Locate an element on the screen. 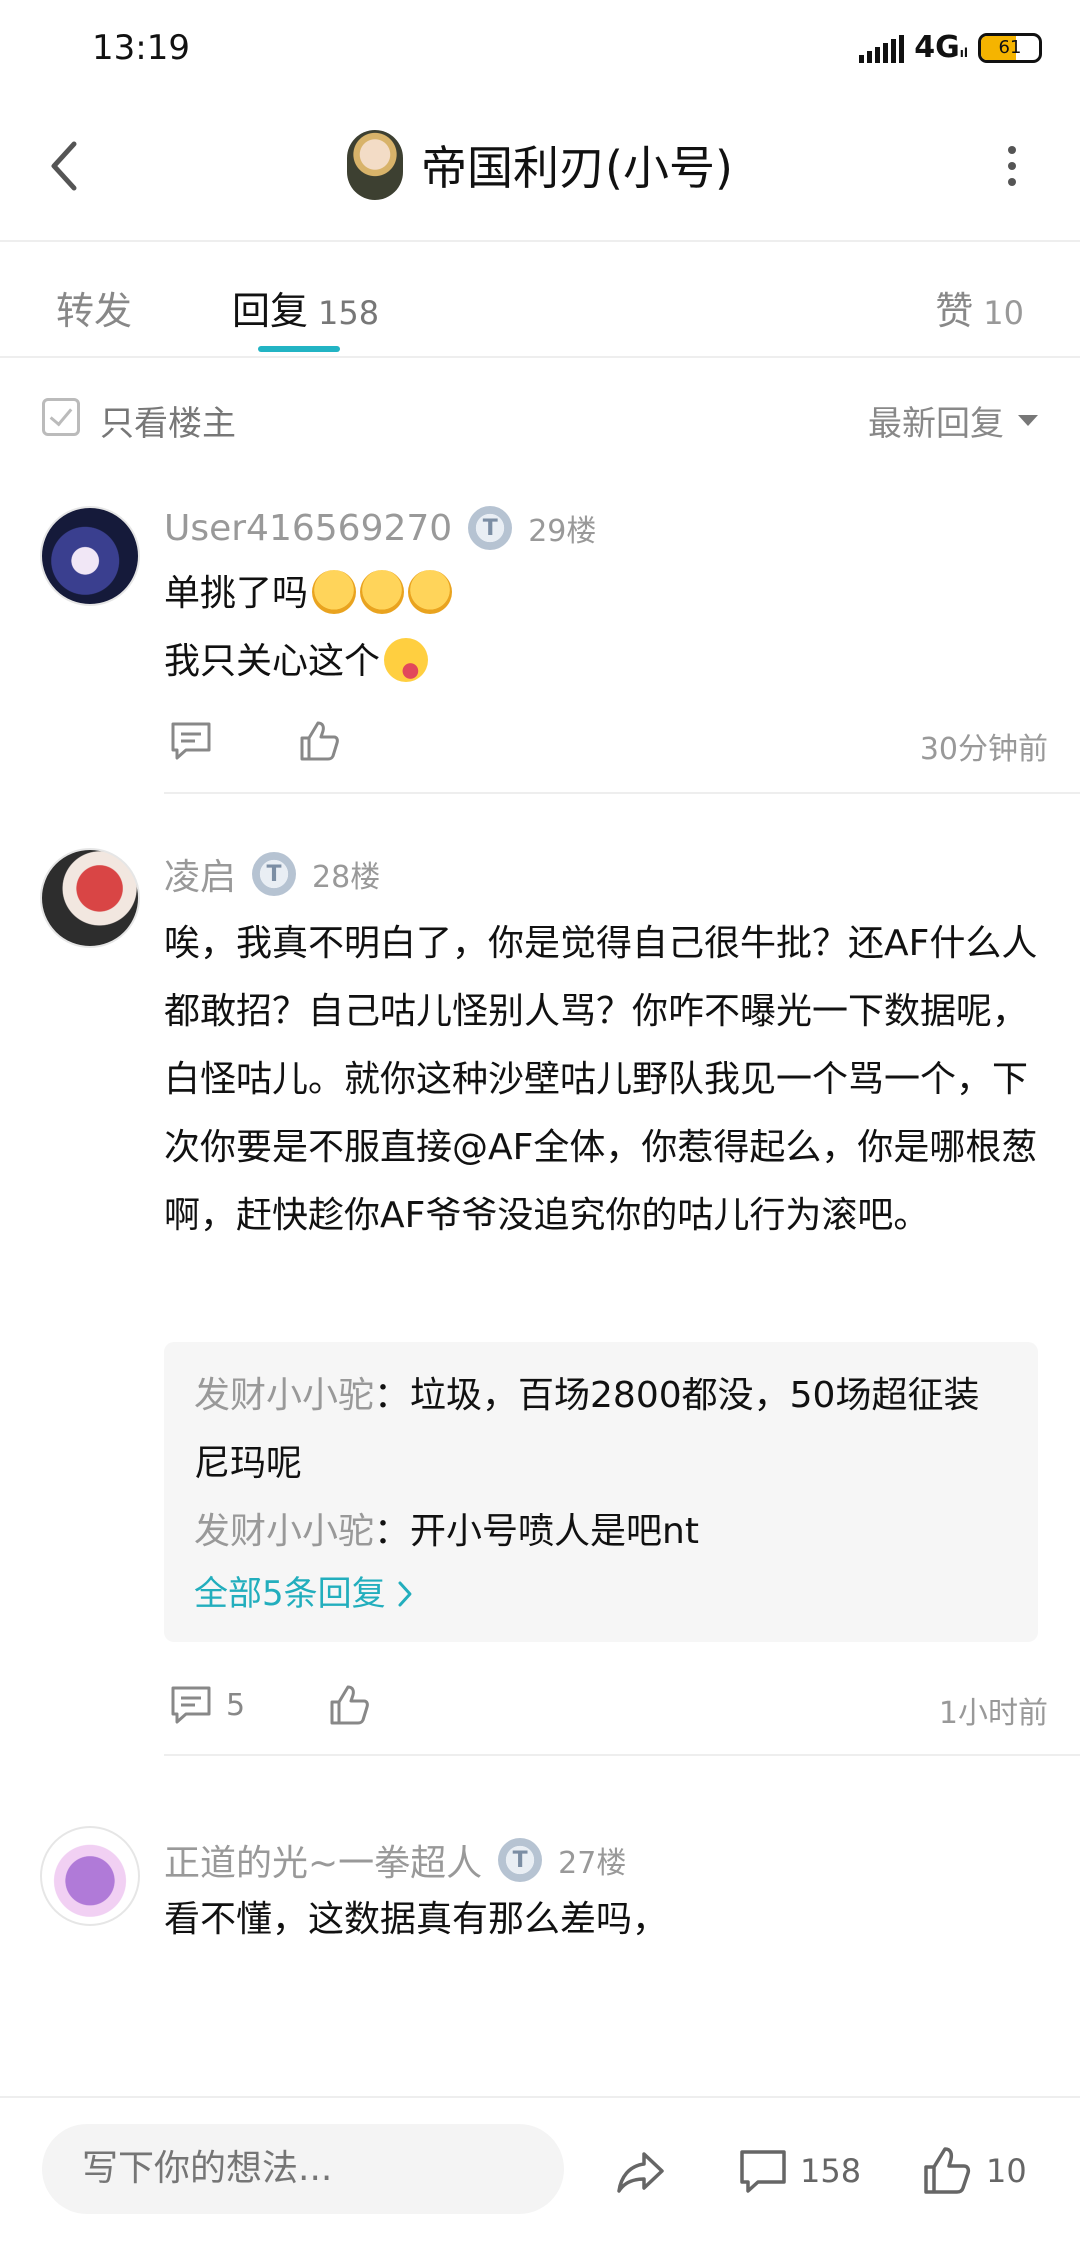  floor-number: 28楼 is located at coordinates (346, 877).